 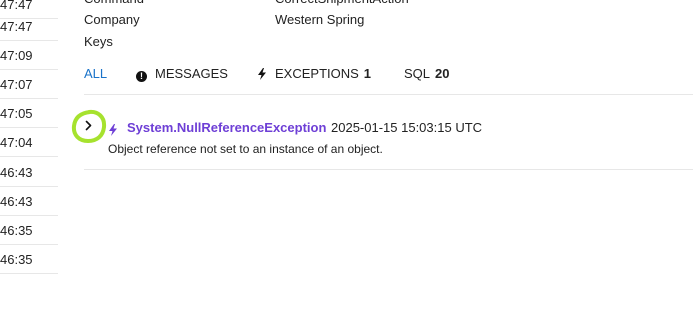 I want to click on tab-messages-label: MESSAGES, so click(x=191, y=73).